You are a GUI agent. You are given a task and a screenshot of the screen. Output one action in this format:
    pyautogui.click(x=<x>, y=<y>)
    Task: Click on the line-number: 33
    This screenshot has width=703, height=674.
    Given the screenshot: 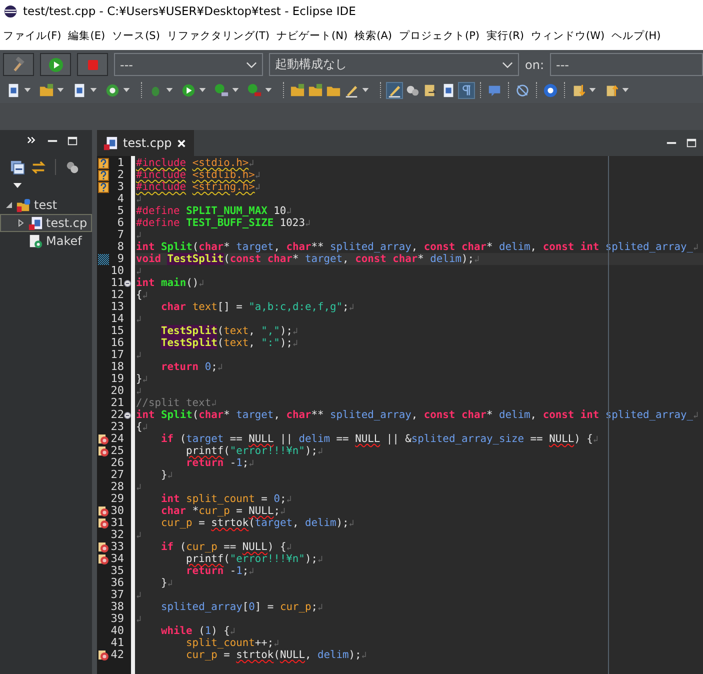 What is the action you would take?
    pyautogui.click(x=117, y=547)
    